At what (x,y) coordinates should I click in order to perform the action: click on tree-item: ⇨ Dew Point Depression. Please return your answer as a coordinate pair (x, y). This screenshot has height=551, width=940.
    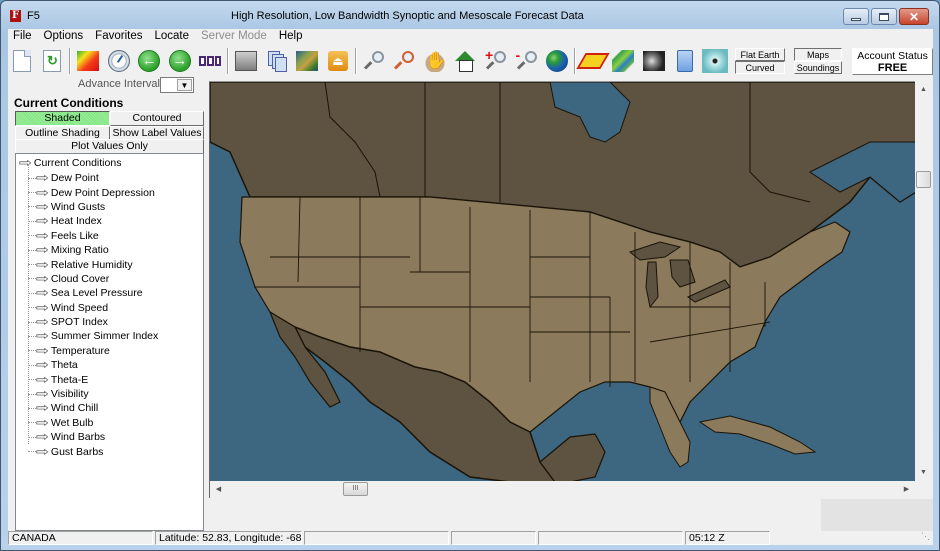
    Looking at the image, I should click on (87, 192).